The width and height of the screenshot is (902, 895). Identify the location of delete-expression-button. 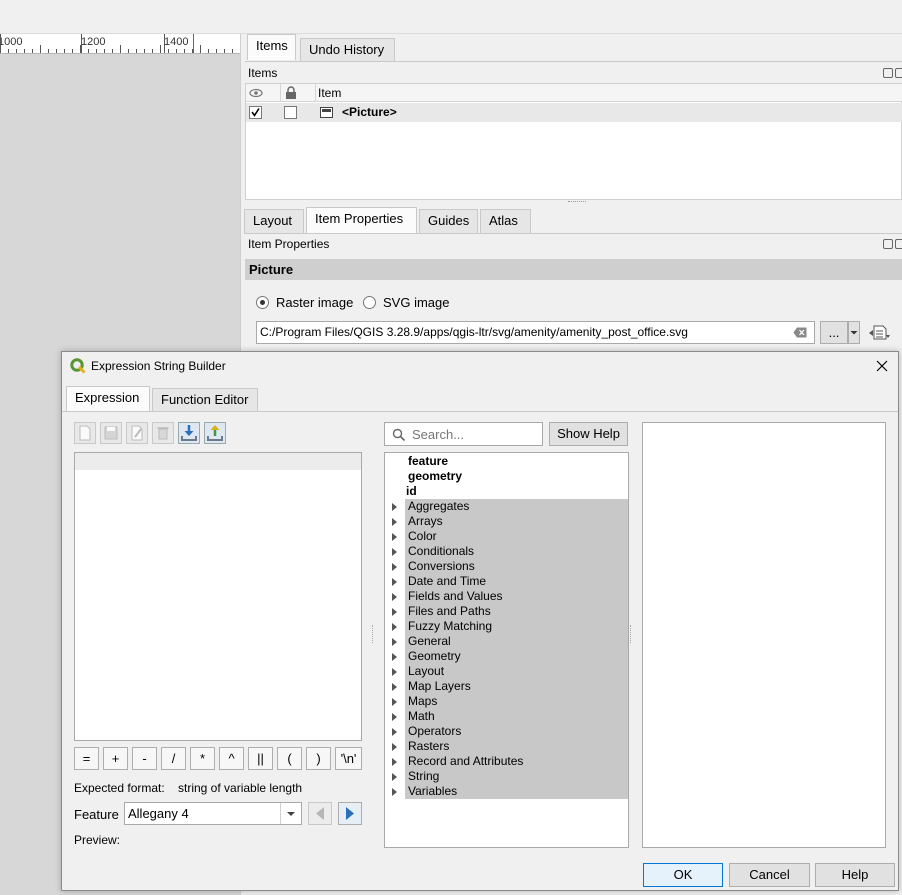
(163, 433).